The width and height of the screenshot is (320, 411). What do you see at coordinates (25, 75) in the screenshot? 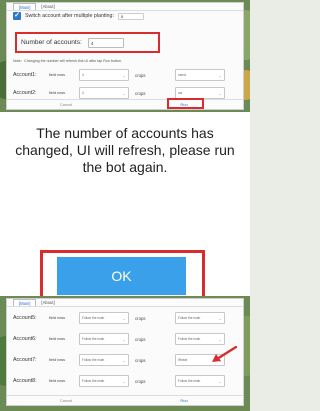
I see `account-label: Account1:` at bounding box center [25, 75].